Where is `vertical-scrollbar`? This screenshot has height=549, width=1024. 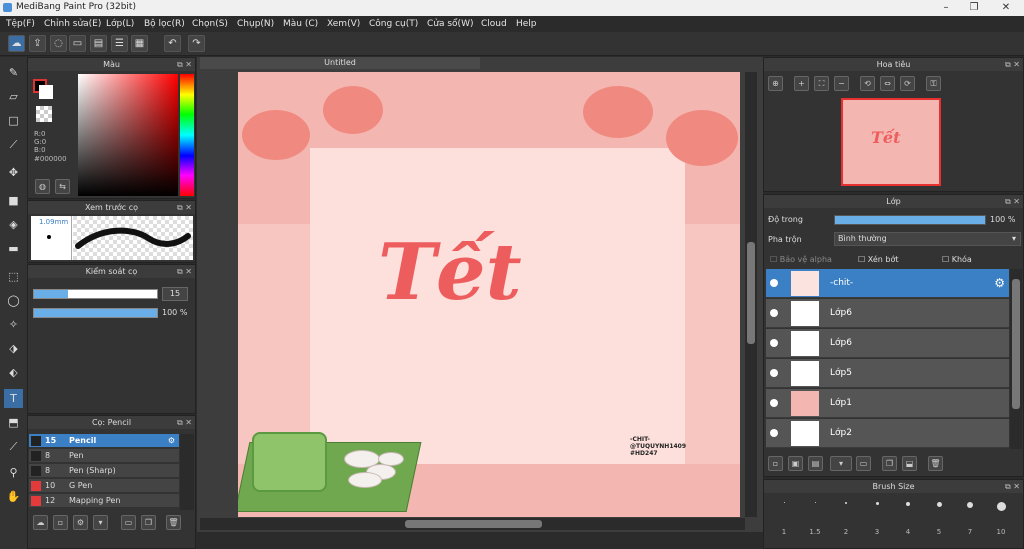
vertical-scrollbar is located at coordinates (751, 294).